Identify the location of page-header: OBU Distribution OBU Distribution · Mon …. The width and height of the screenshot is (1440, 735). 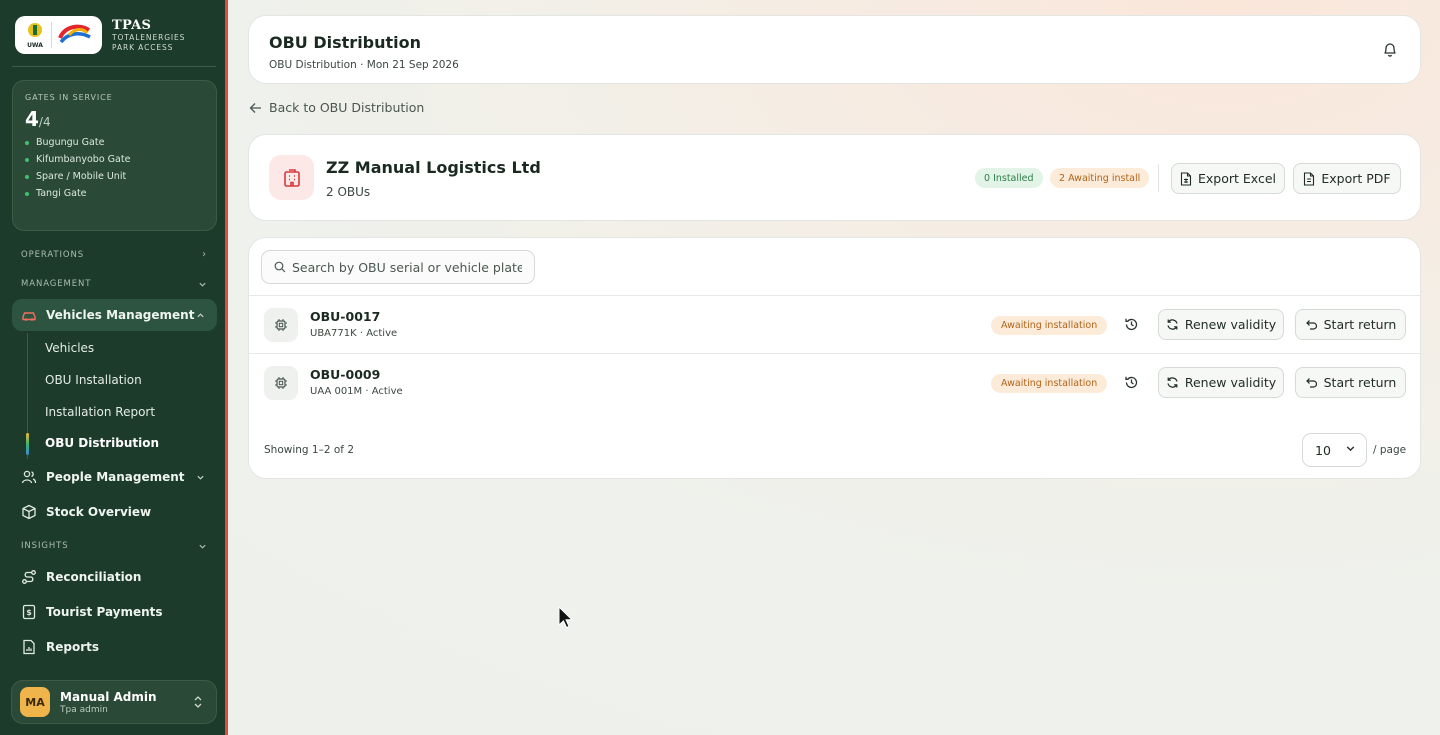
(834, 49).